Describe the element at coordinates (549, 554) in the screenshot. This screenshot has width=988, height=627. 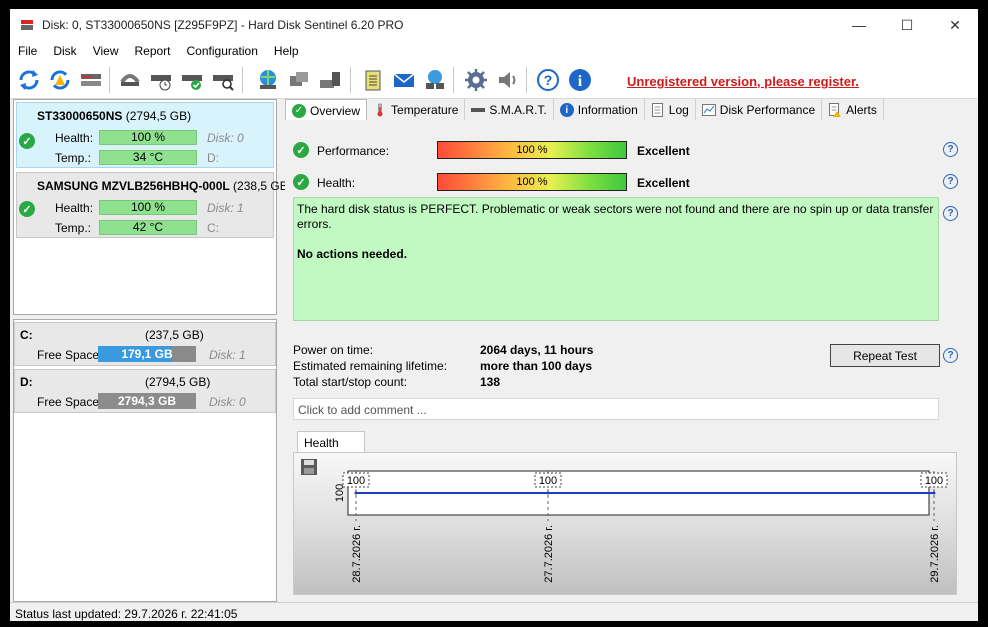
I see `x-tick-label: 27.7.2026 г.` at that location.